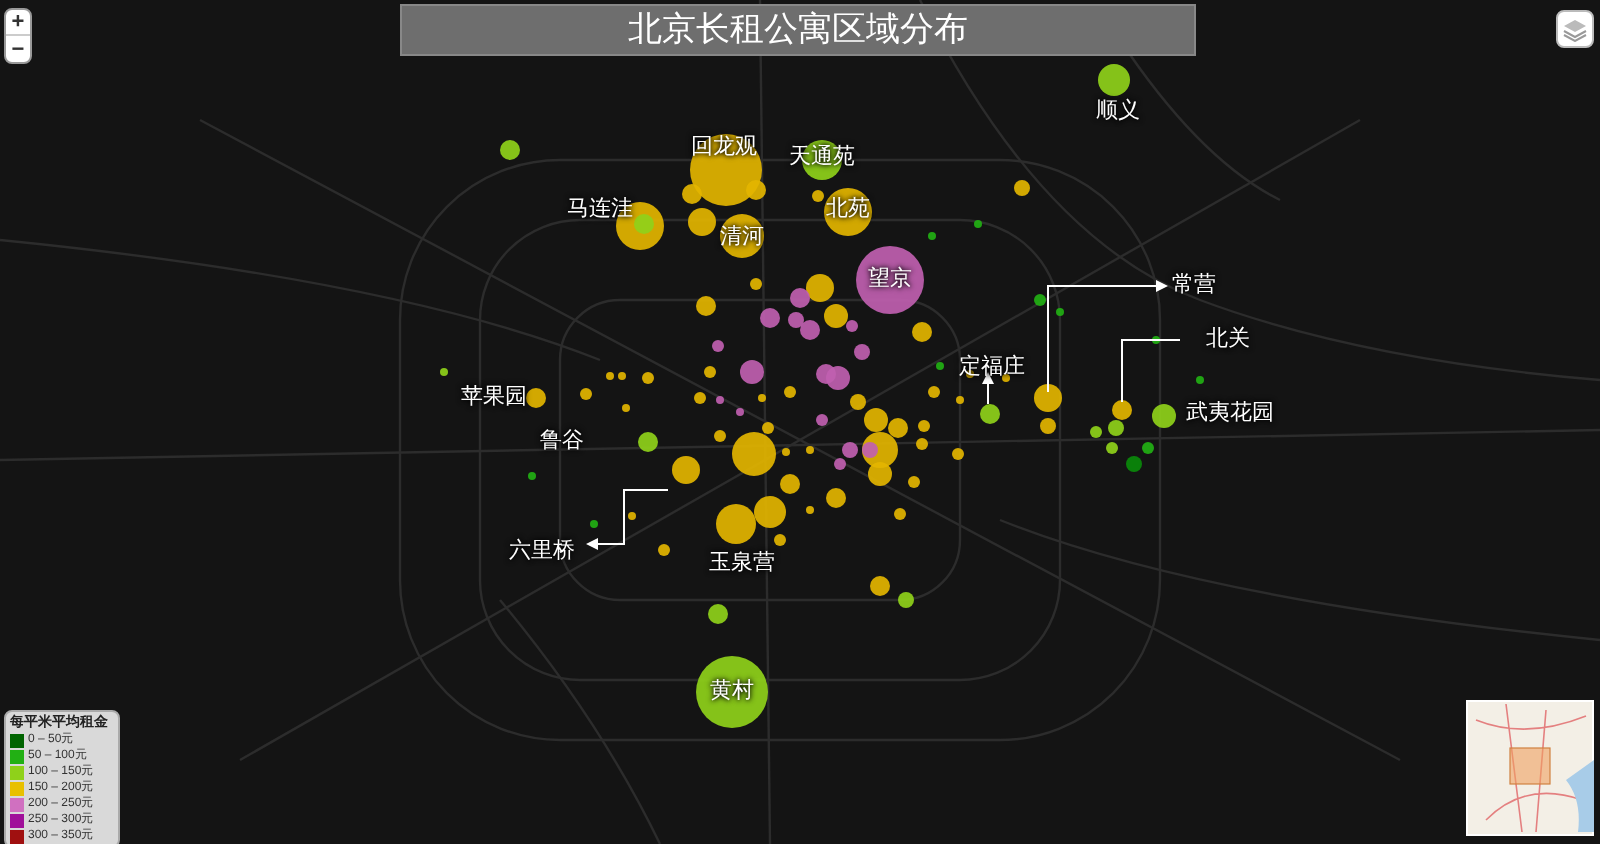 The height and width of the screenshot is (844, 1600). What do you see at coordinates (742, 238) in the screenshot?
I see `place-label: 清河` at bounding box center [742, 238].